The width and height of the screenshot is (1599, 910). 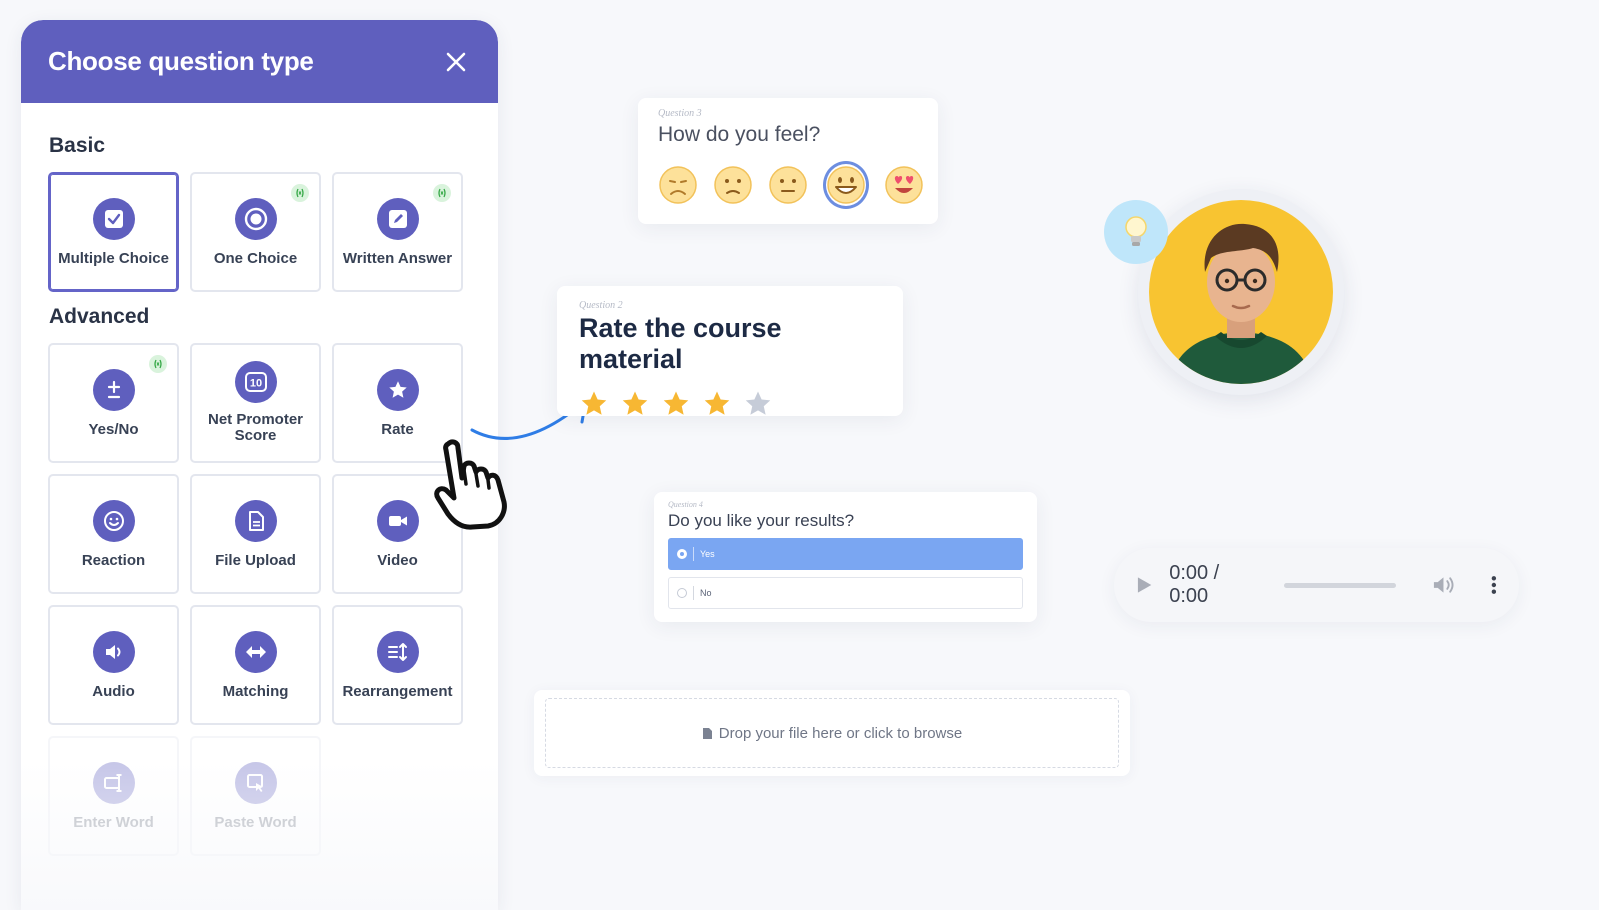 What do you see at coordinates (255, 691) in the screenshot?
I see `tile-label: Matching` at bounding box center [255, 691].